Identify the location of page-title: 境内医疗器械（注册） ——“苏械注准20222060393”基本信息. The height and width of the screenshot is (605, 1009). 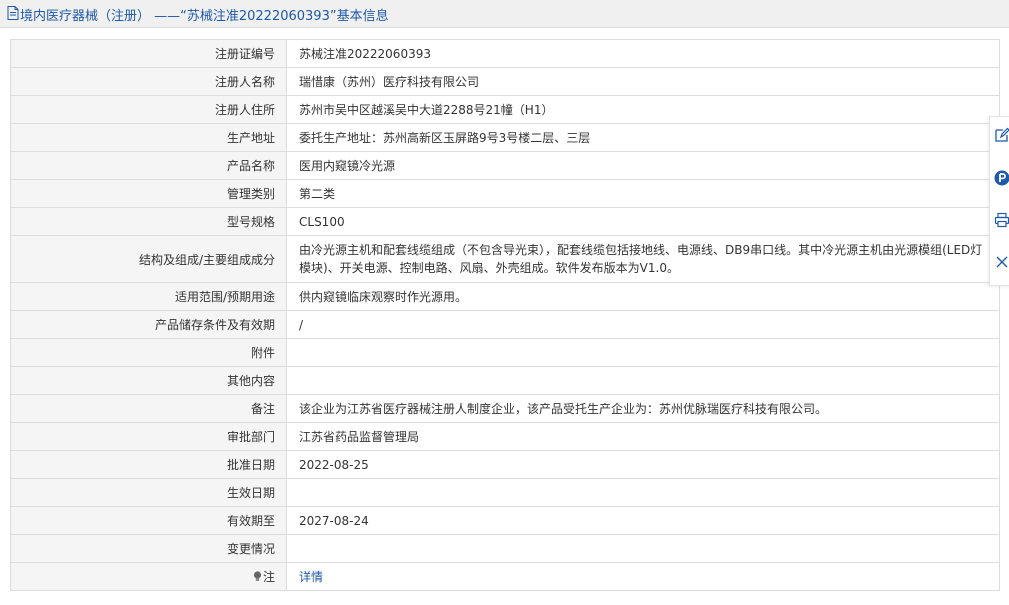
(204, 16).